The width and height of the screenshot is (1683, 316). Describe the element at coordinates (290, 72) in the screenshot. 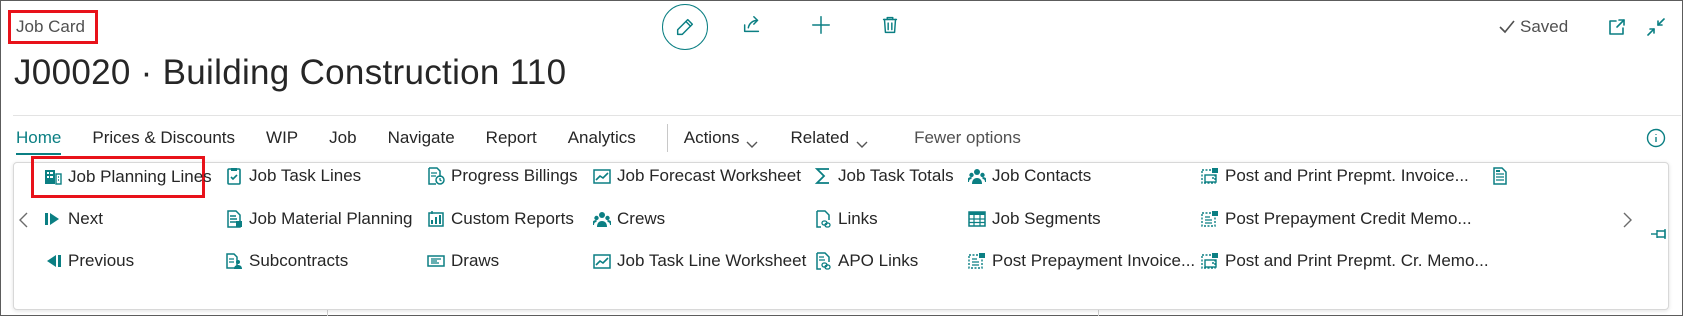

I see `page-title: J00020 · Building Construction 110` at that location.